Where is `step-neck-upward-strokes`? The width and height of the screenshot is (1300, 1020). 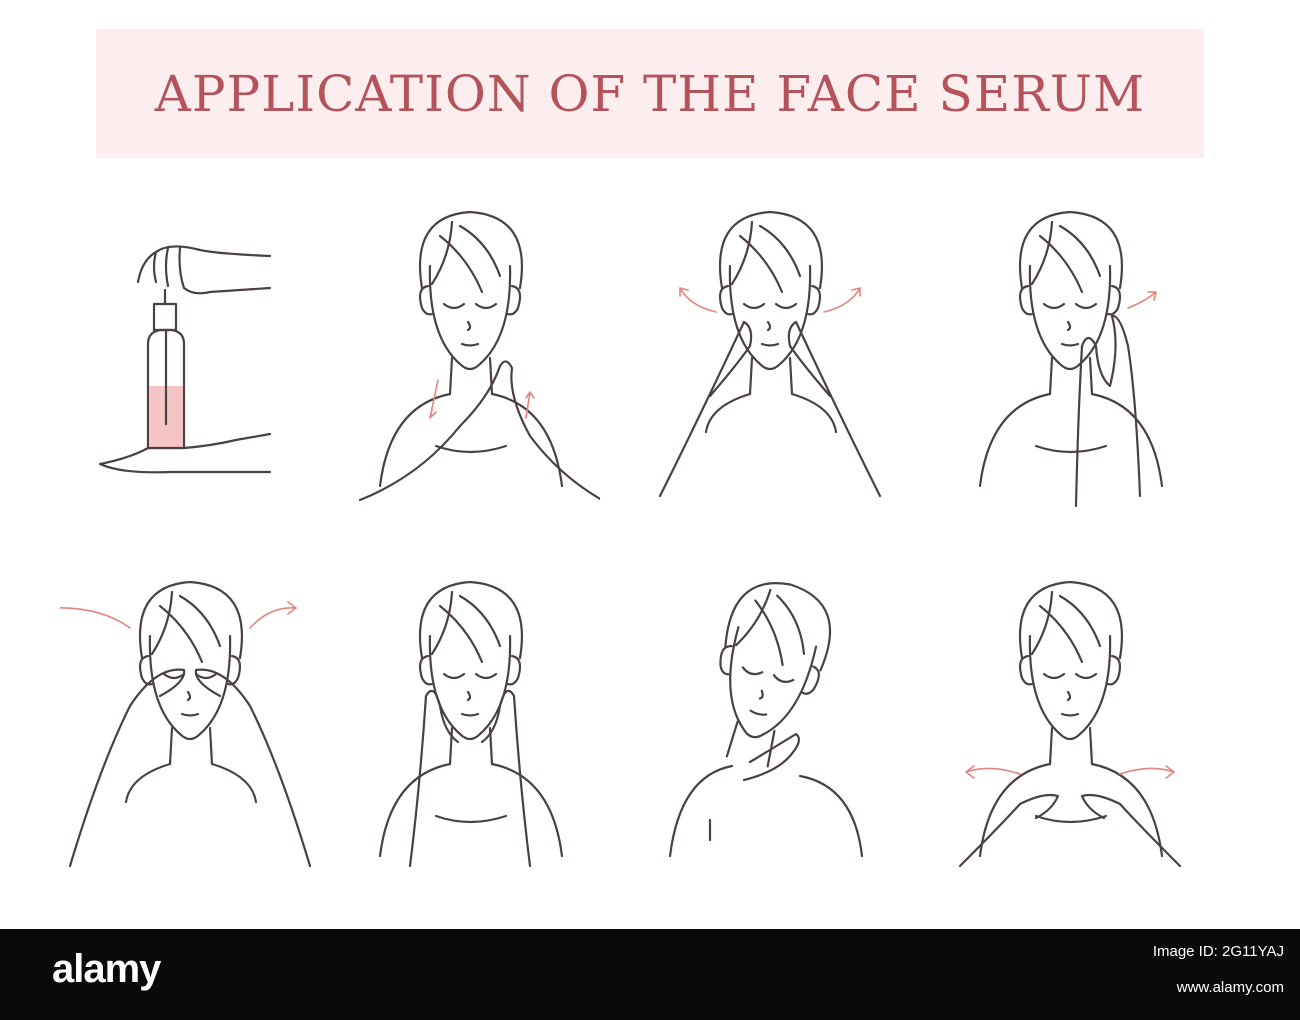 step-neck-upward-strokes is located at coordinates (470, 356).